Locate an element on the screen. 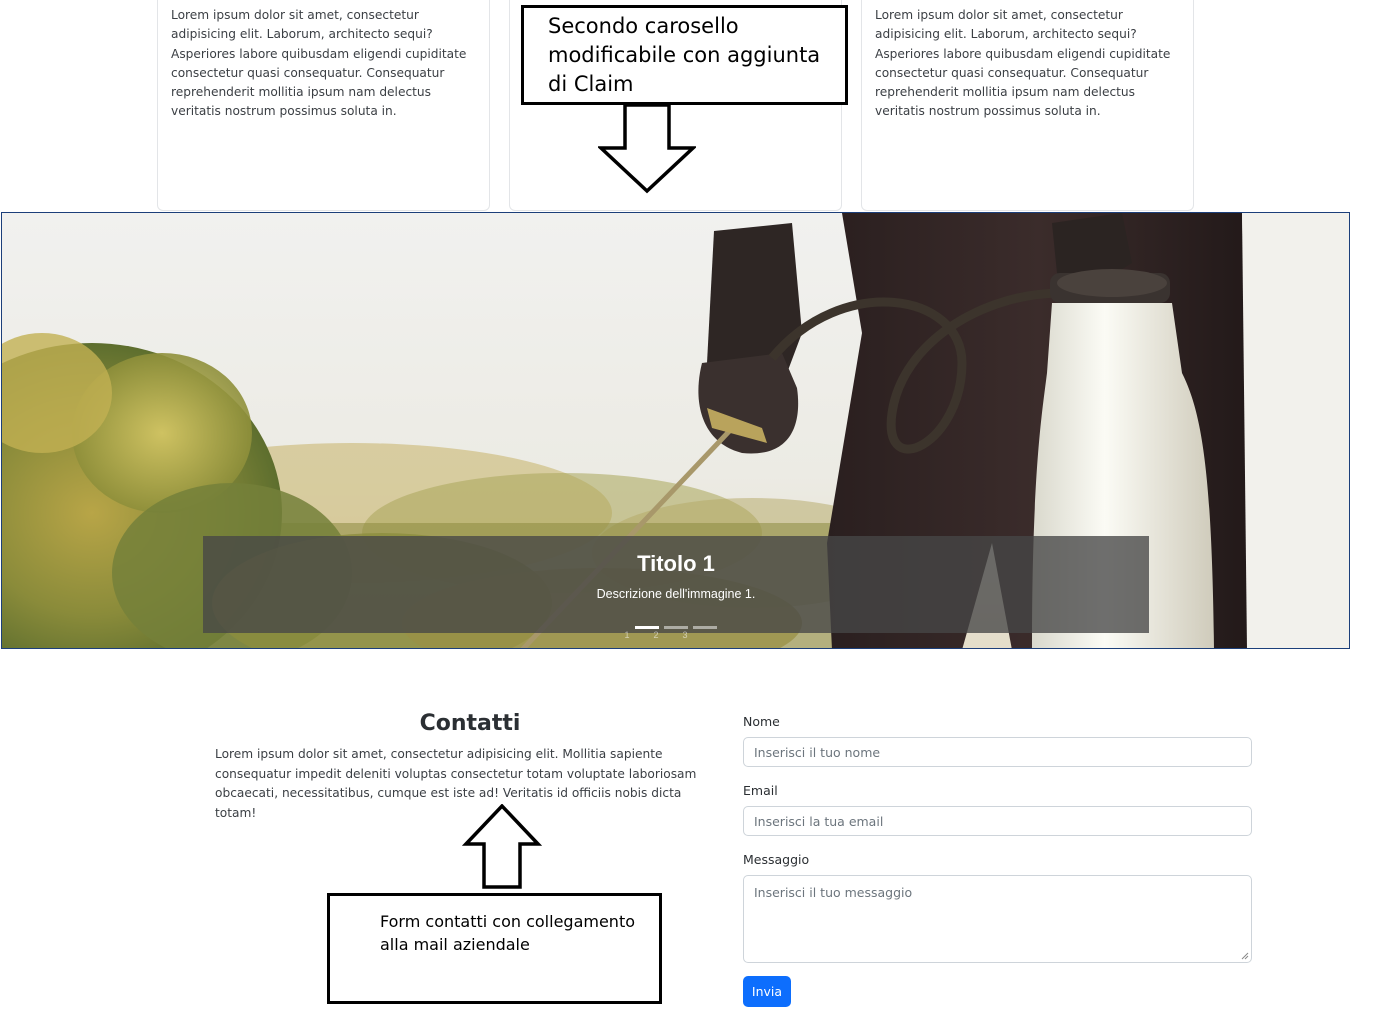 This screenshot has height=1024, width=1384. name-label: Nome is located at coordinates (761, 721).